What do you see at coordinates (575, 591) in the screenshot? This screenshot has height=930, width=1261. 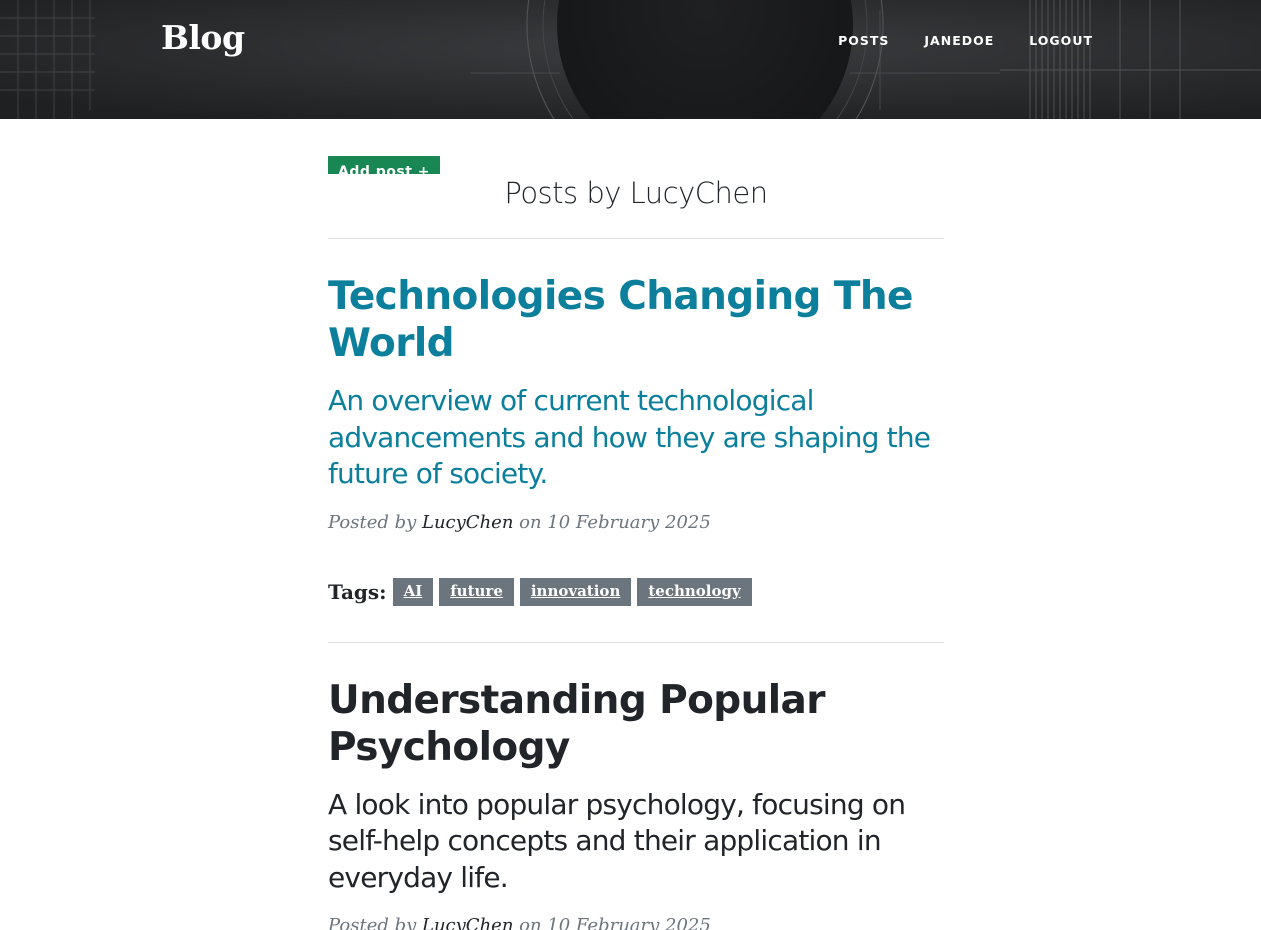 I see `tag-innovation: innovation` at bounding box center [575, 591].